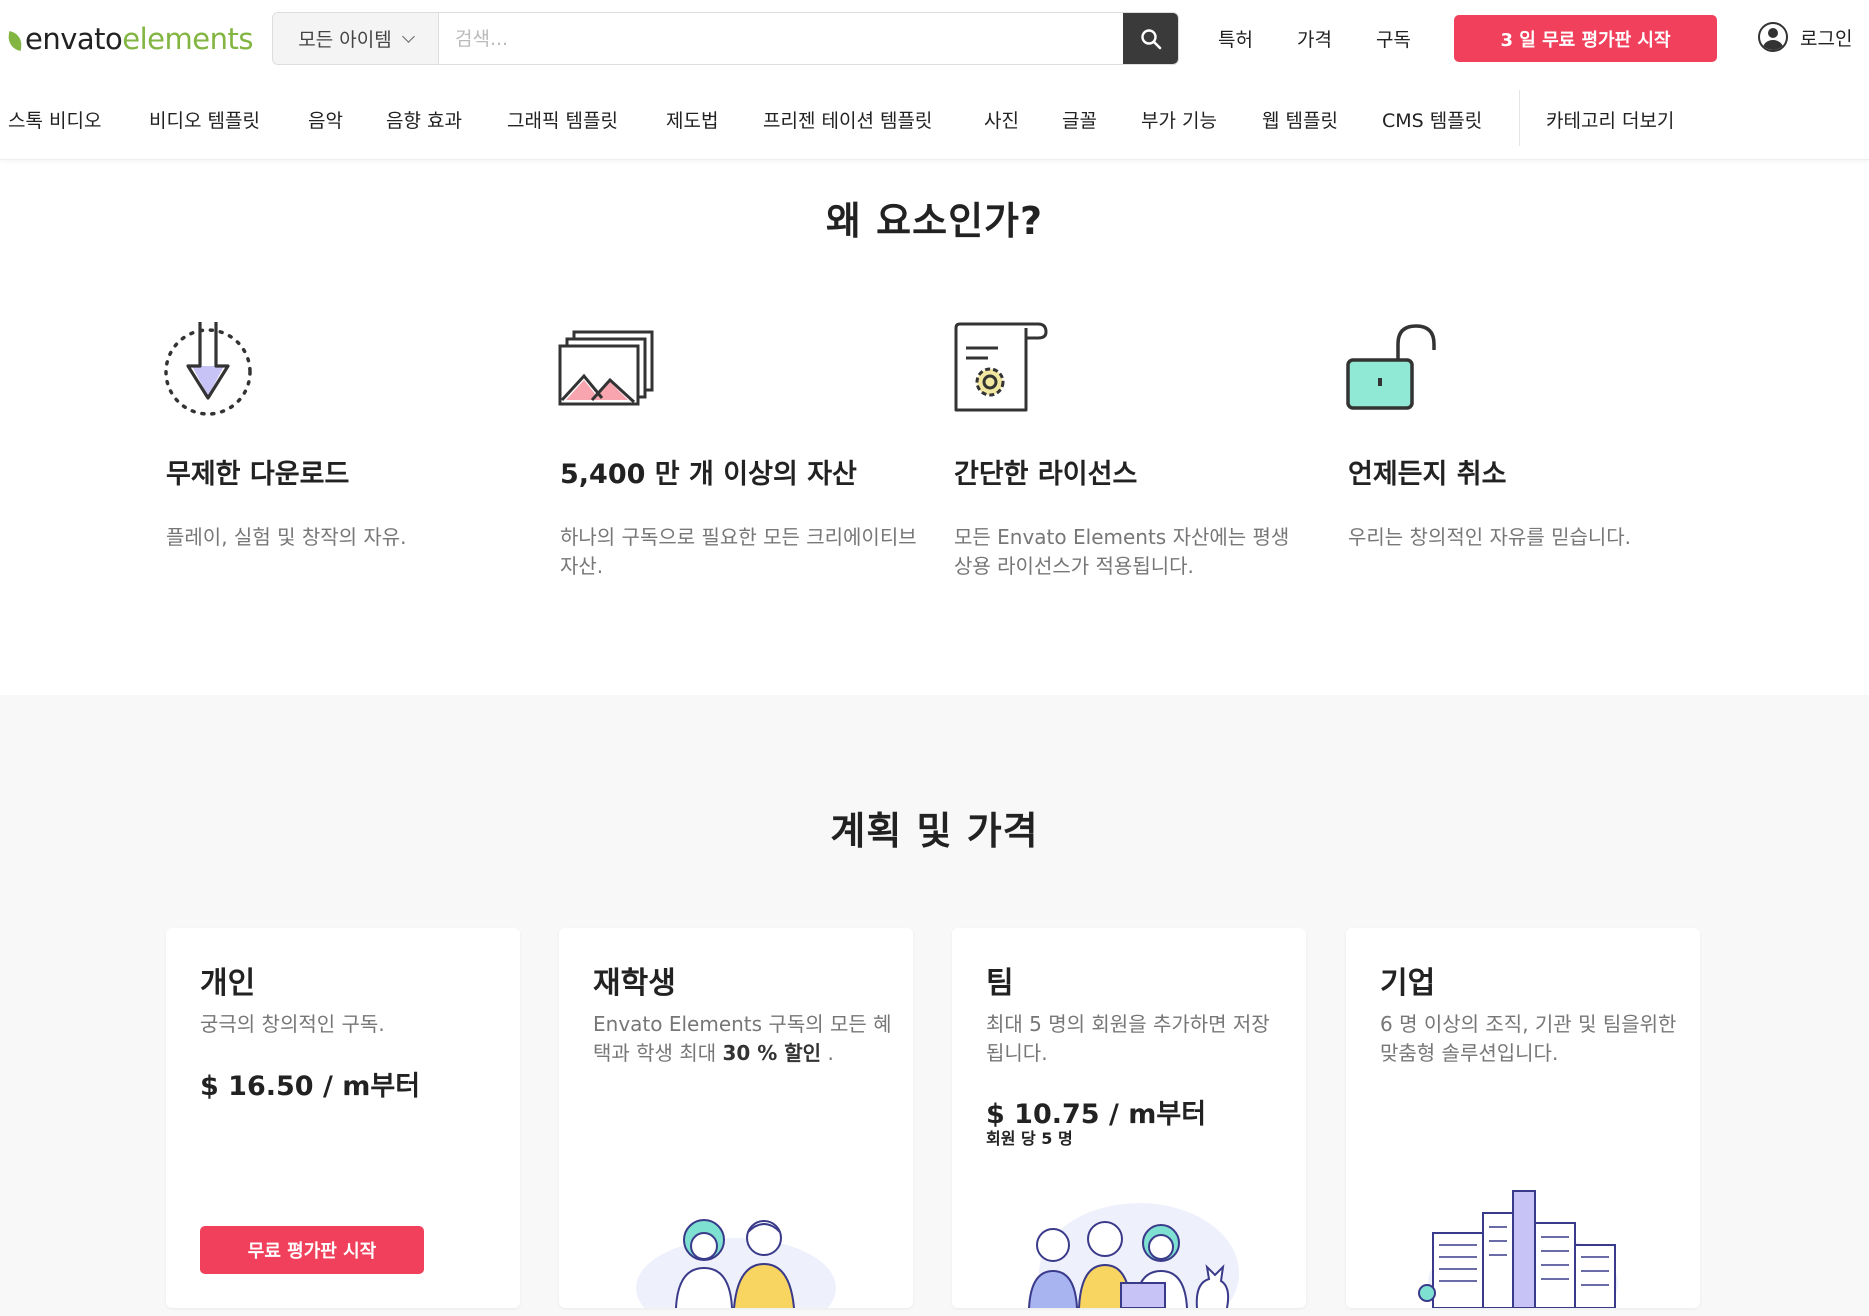  I want to click on category-sound-effects: 음향 효과, so click(424, 119).